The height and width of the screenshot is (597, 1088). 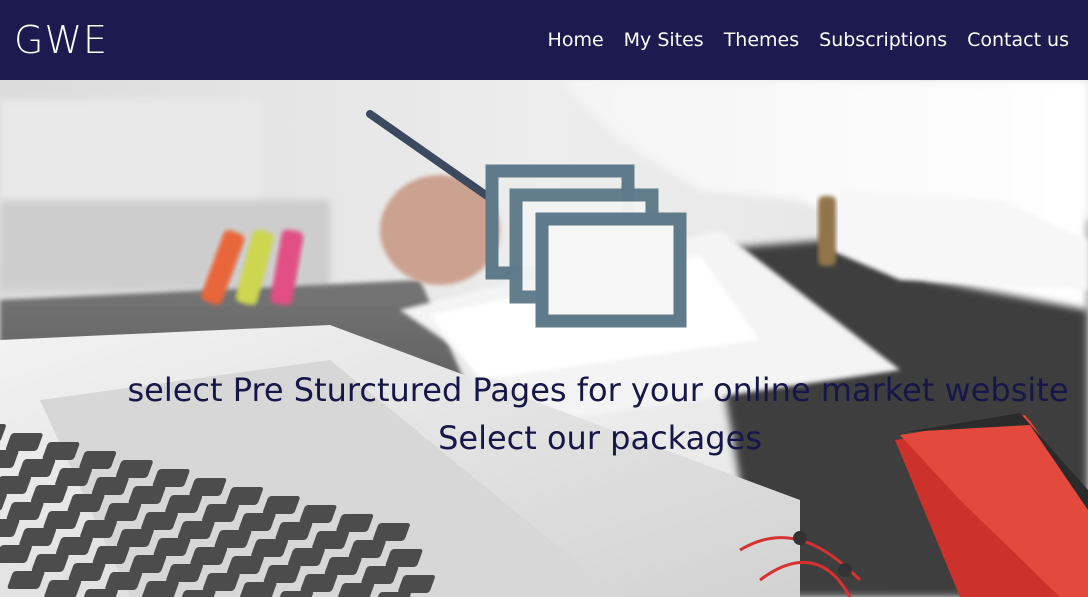 What do you see at coordinates (61, 40) in the screenshot?
I see `brand-logo: GWE` at bounding box center [61, 40].